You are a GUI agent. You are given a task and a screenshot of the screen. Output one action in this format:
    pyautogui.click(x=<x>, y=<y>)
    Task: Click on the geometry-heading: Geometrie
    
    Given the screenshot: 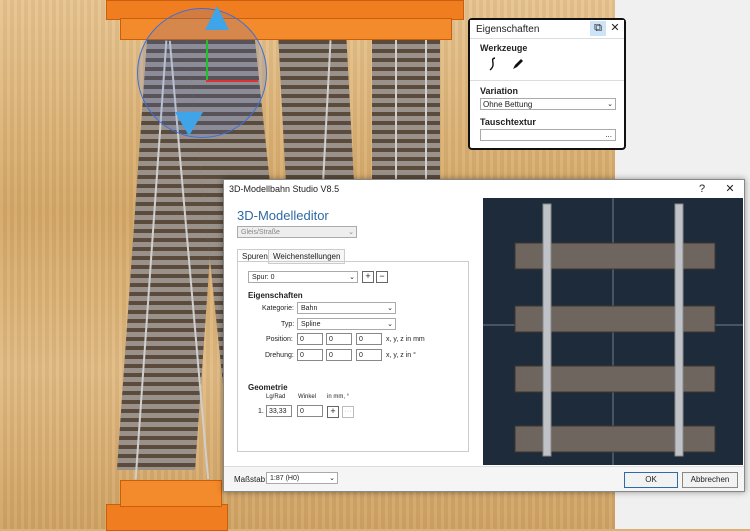 What is the action you would take?
    pyautogui.click(x=268, y=387)
    